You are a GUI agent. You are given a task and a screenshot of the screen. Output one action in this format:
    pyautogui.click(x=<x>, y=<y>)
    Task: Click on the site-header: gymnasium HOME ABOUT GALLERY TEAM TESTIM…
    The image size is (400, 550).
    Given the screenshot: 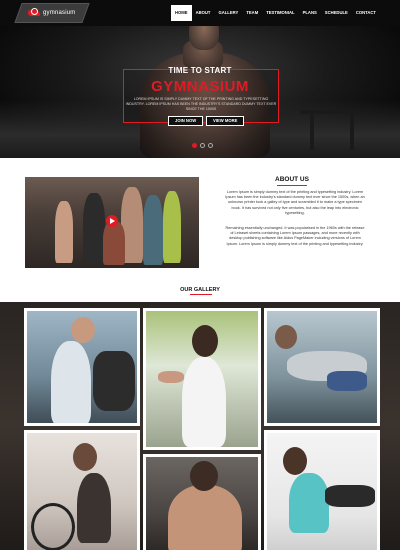 What is the action you would take?
    pyautogui.click(x=200, y=13)
    